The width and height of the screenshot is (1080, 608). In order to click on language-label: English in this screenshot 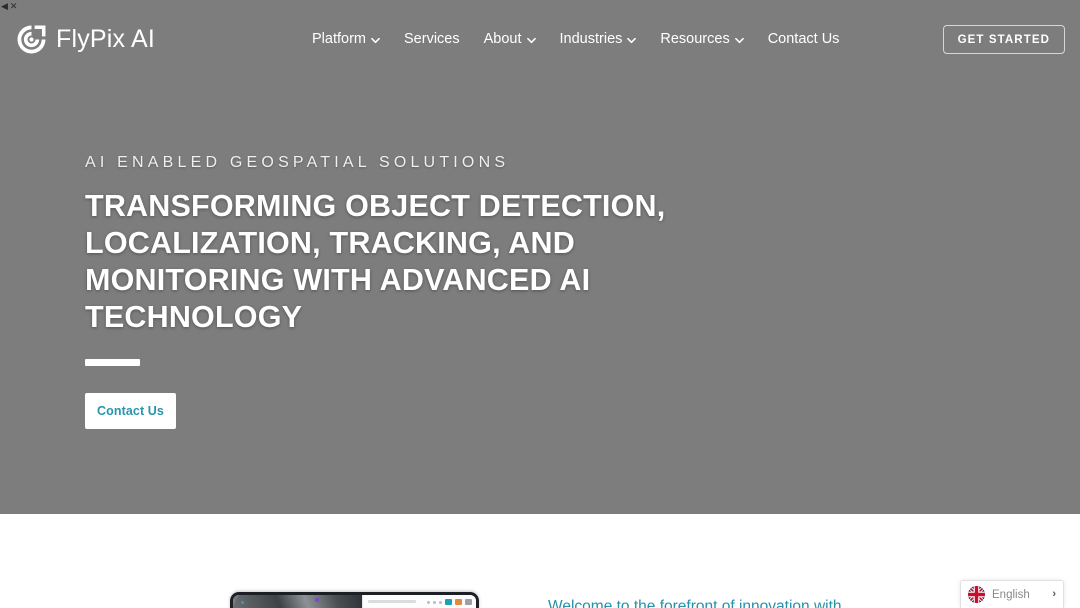, I will do `click(1011, 594)`.